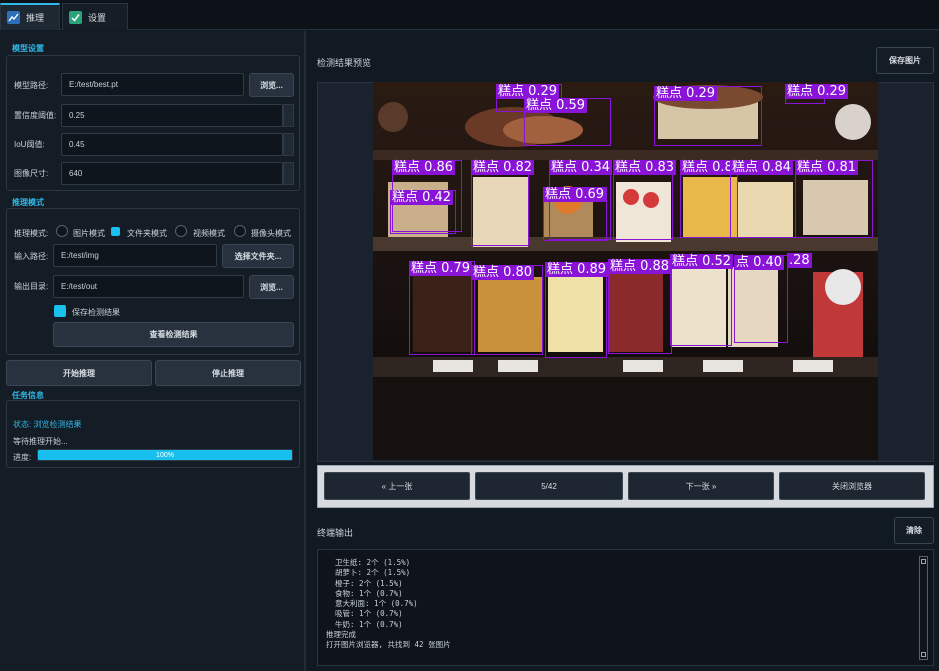  Describe the element at coordinates (148, 286) in the screenshot. I see `output-dir-input: E:/test/out` at that location.